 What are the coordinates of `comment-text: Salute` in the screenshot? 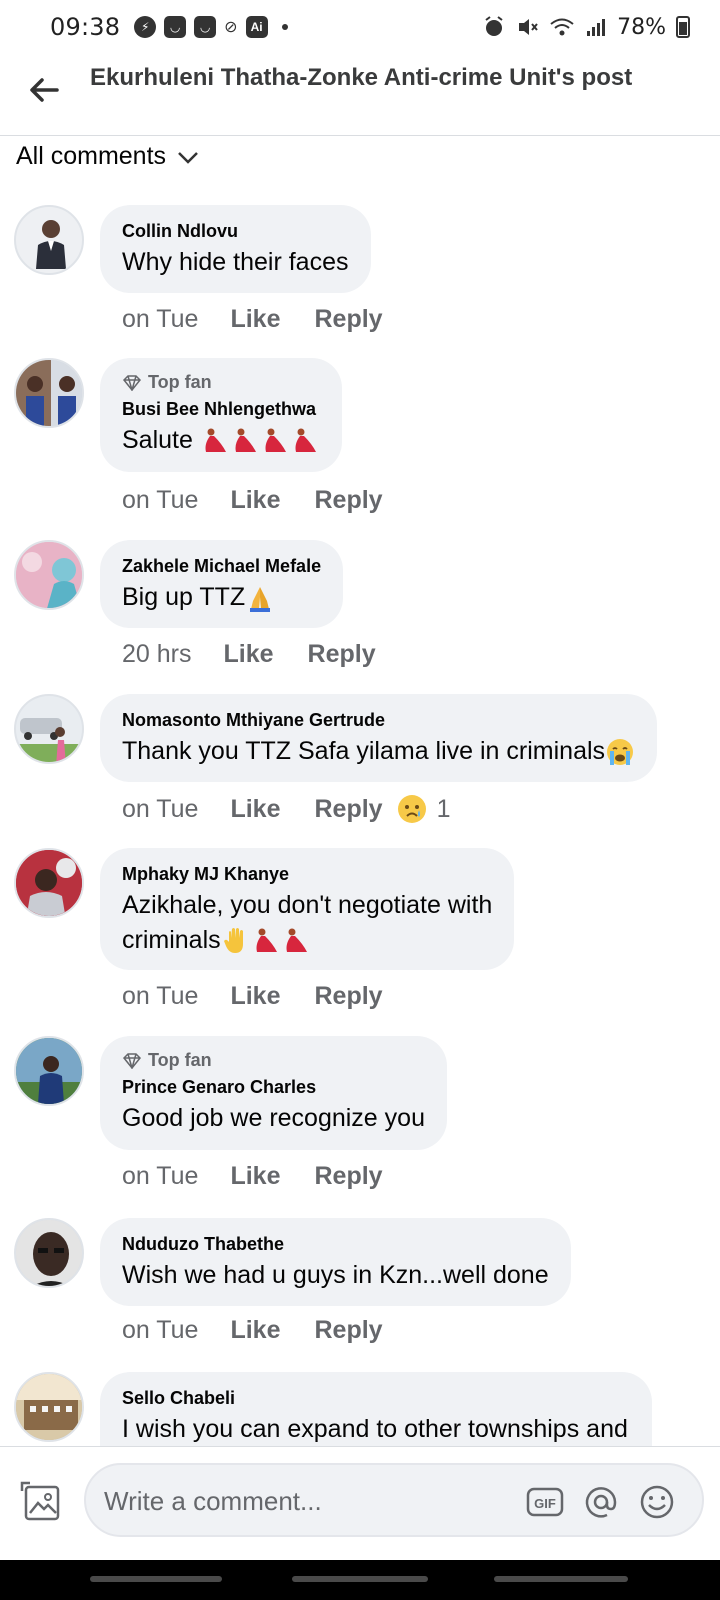 It's located at (221, 440).